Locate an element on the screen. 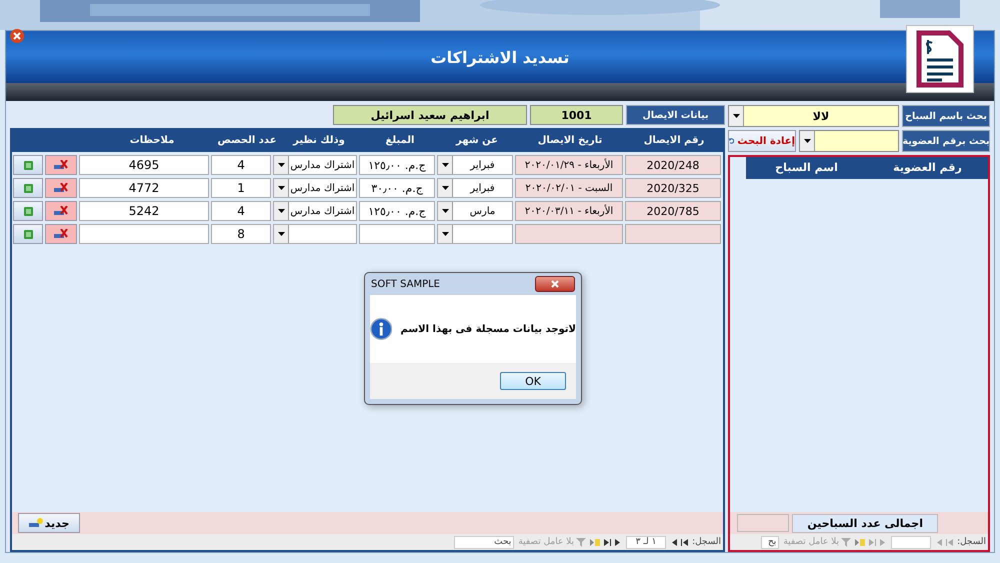 The image size is (1000, 563). reset-search-button: إعادة البحث is located at coordinates (762, 141).